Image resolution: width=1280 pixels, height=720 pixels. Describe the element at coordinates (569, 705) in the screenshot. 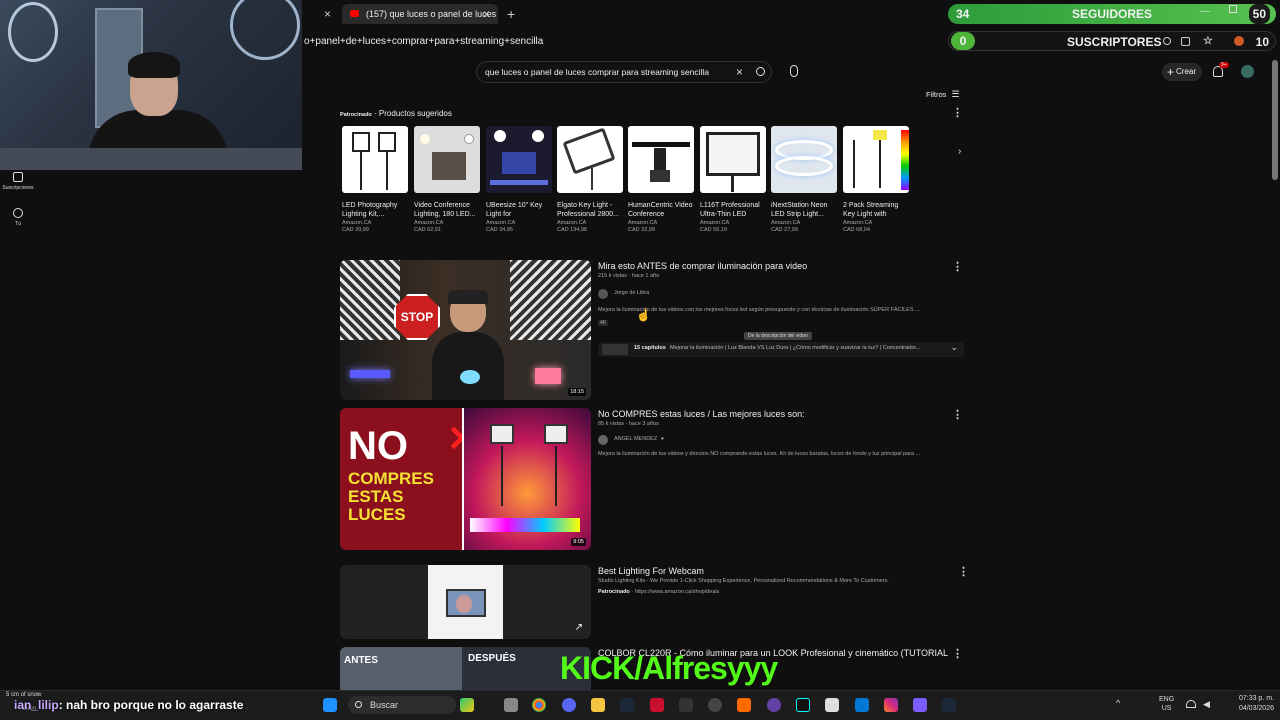

I see `discord-icon` at that location.